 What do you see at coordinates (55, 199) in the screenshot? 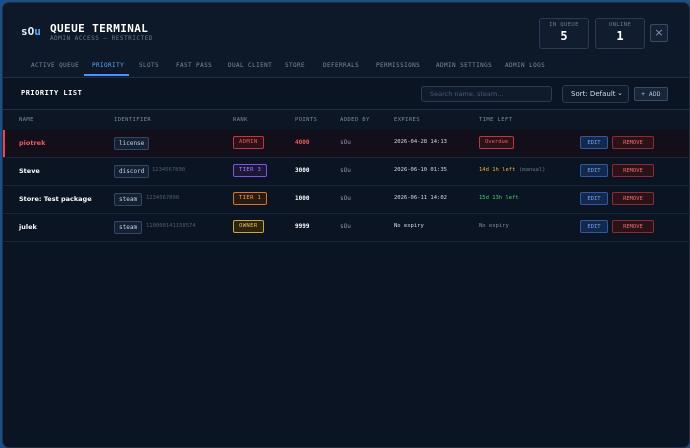
I see `row-name: Store: Test package` at bounding box center [55, 199].